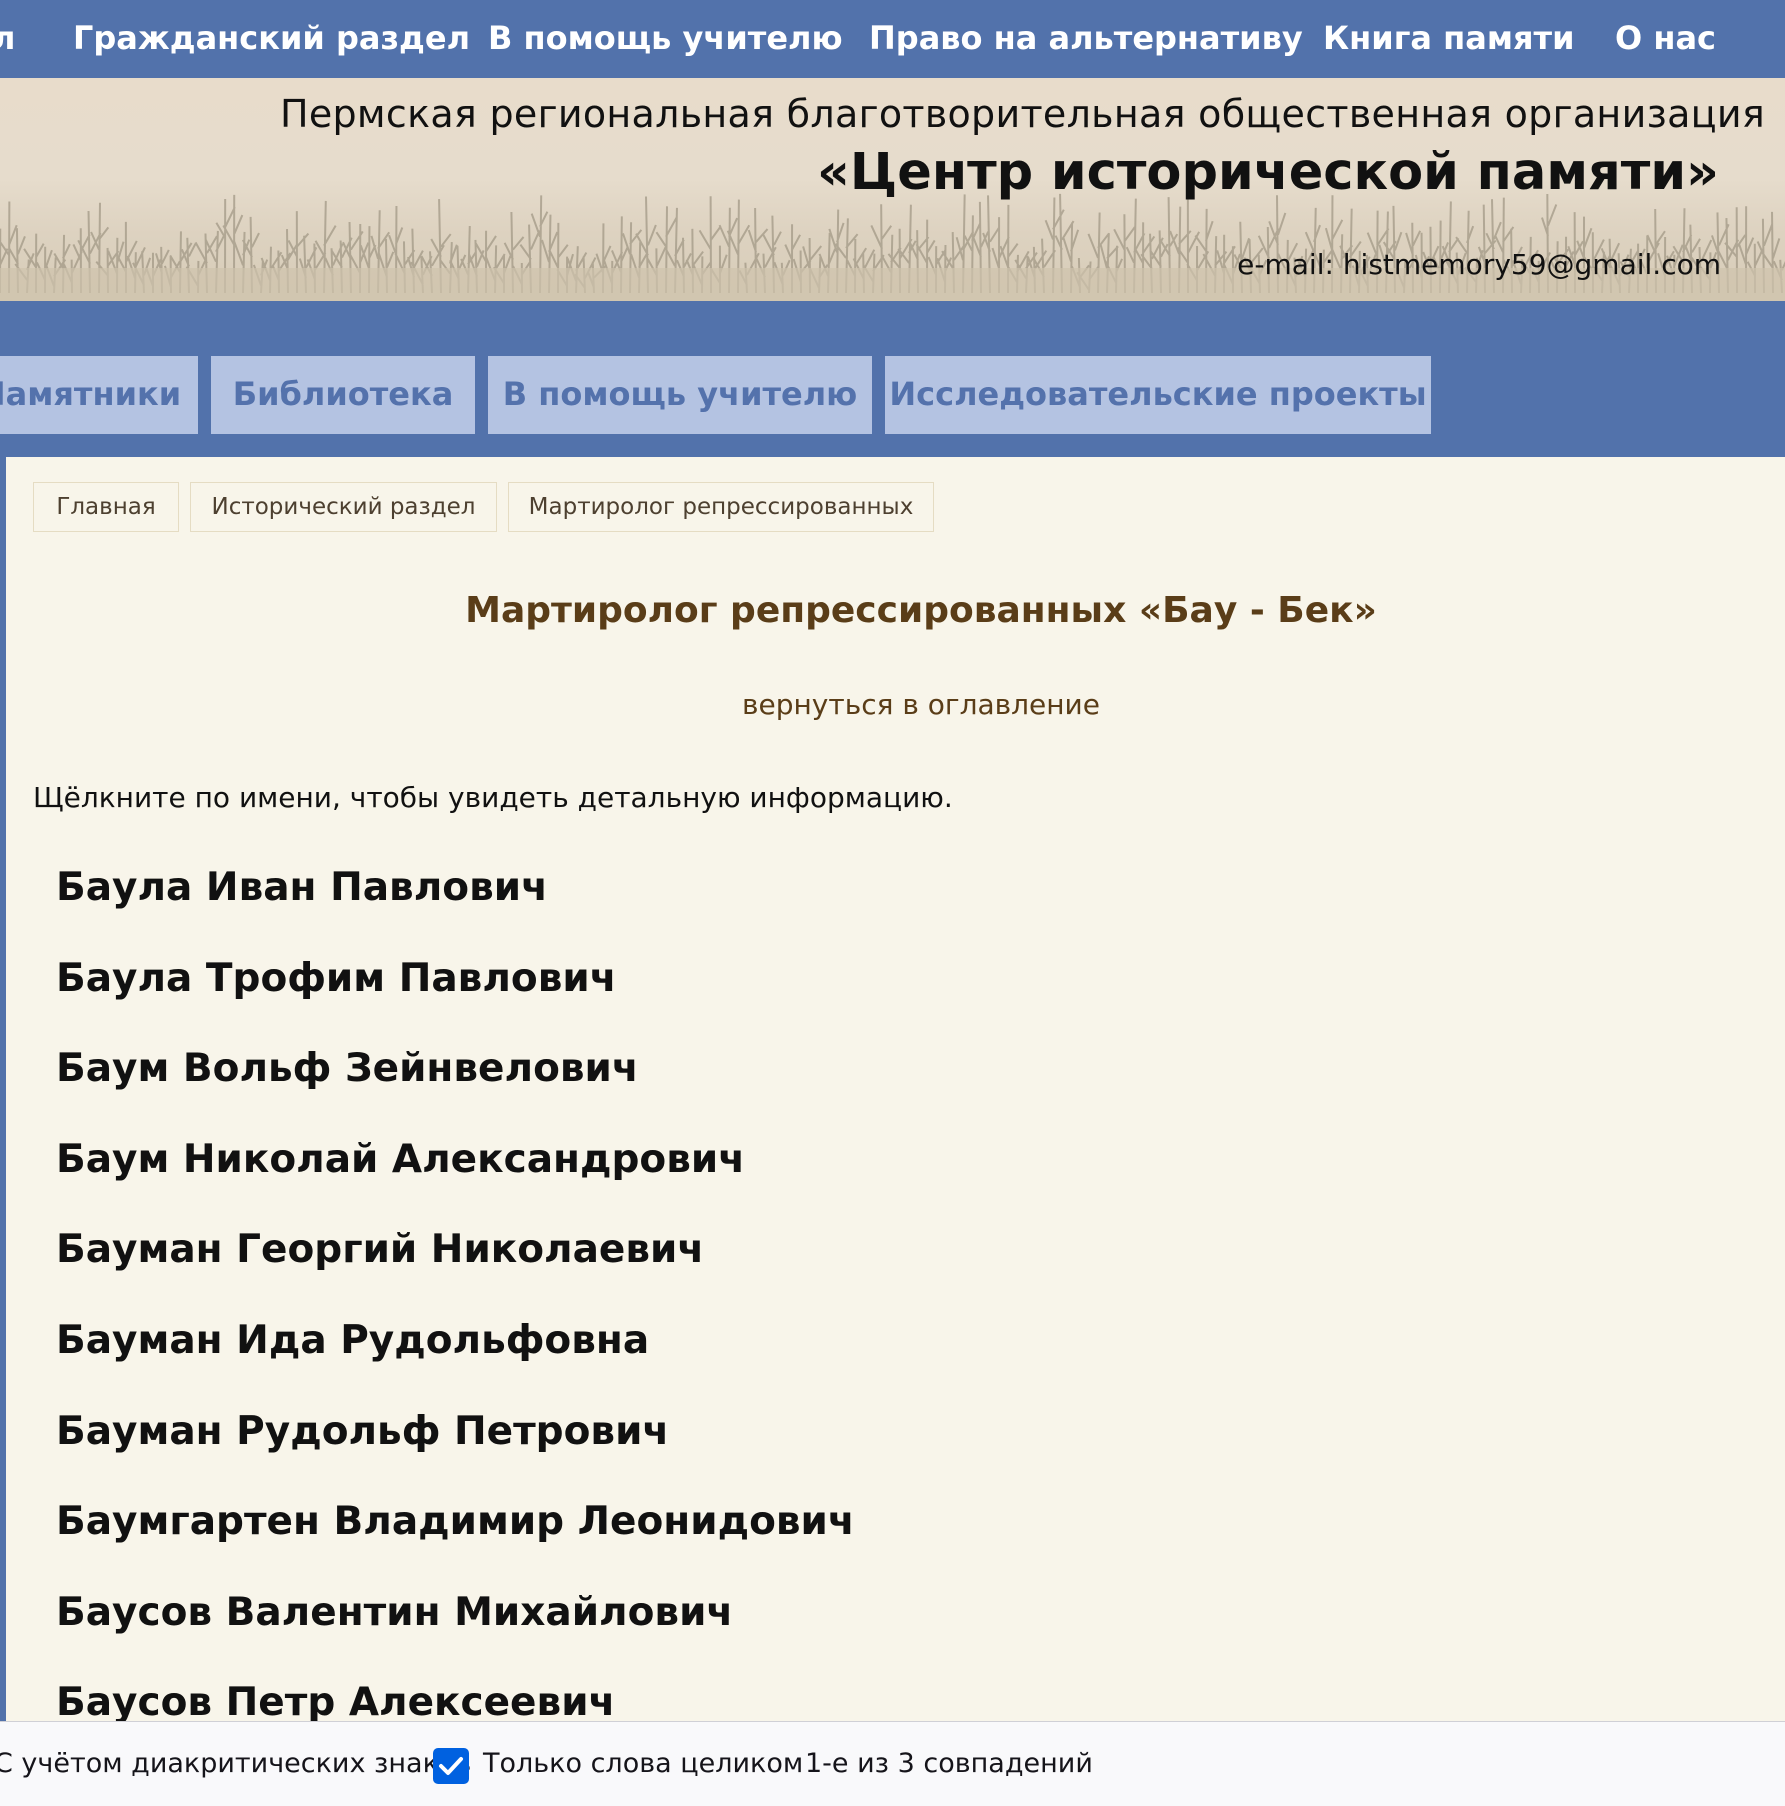  What do you see at coordinates (455, 1363) in the screenshot?
I see `name-link: Бауман Ида Рудольфовна` at bounding box center [455, 1363].